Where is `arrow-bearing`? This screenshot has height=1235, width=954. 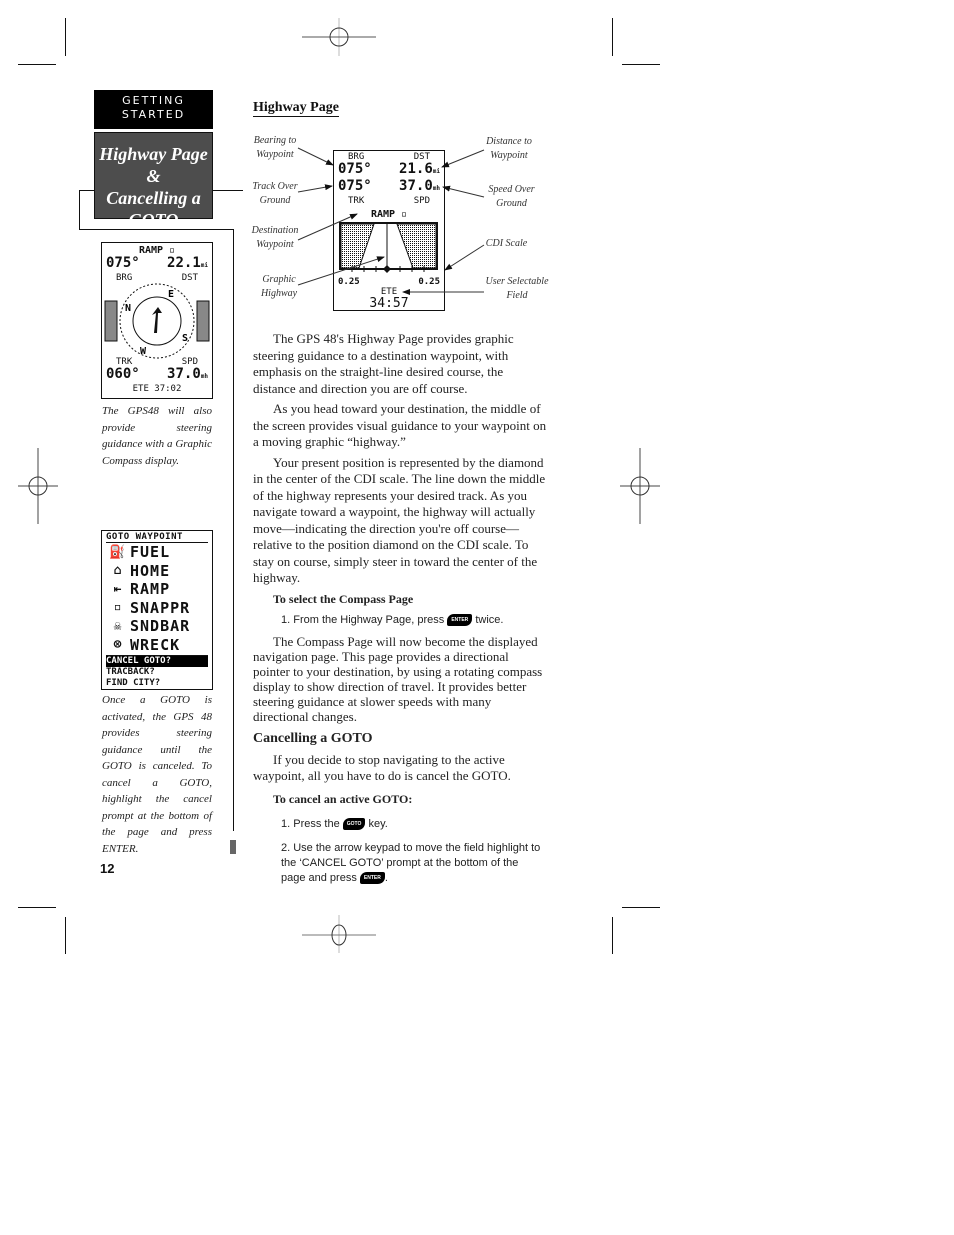
arrow-bearing is located at coordinates (315, 156).